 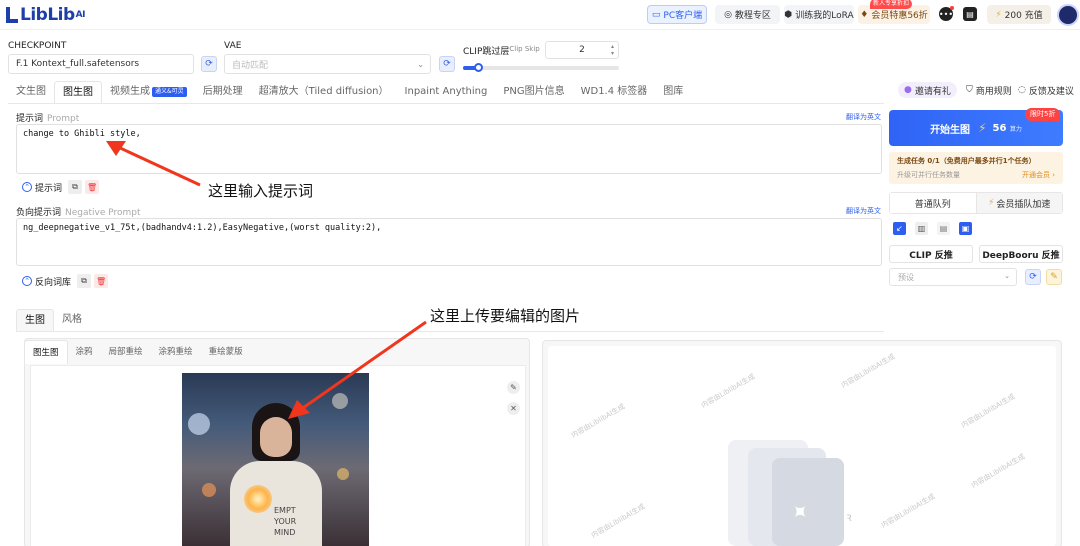 What do you see at coordinates (505, 316) in the screenshot?
I see `upload-annotation: 这里上传要编辑的图片` at bounding box center [505, 316].